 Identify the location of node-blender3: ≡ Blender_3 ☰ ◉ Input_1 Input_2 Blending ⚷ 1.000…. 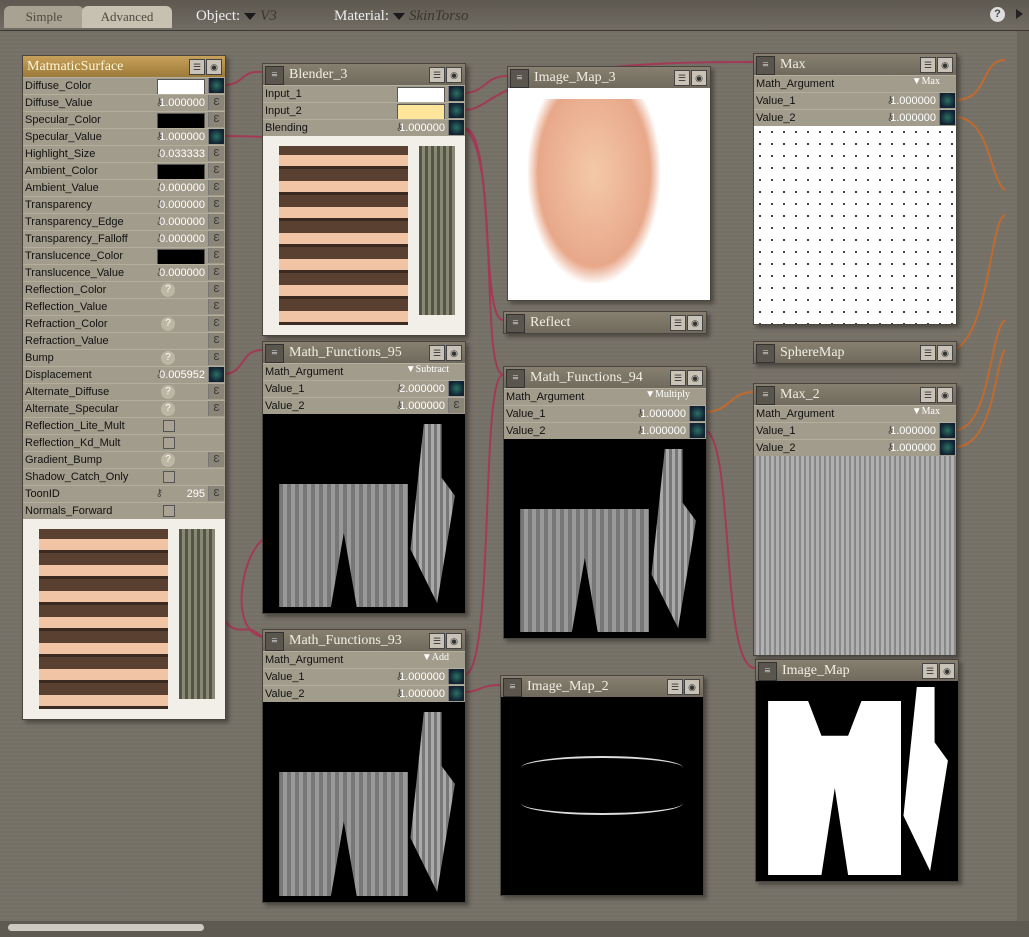
(364, 199).